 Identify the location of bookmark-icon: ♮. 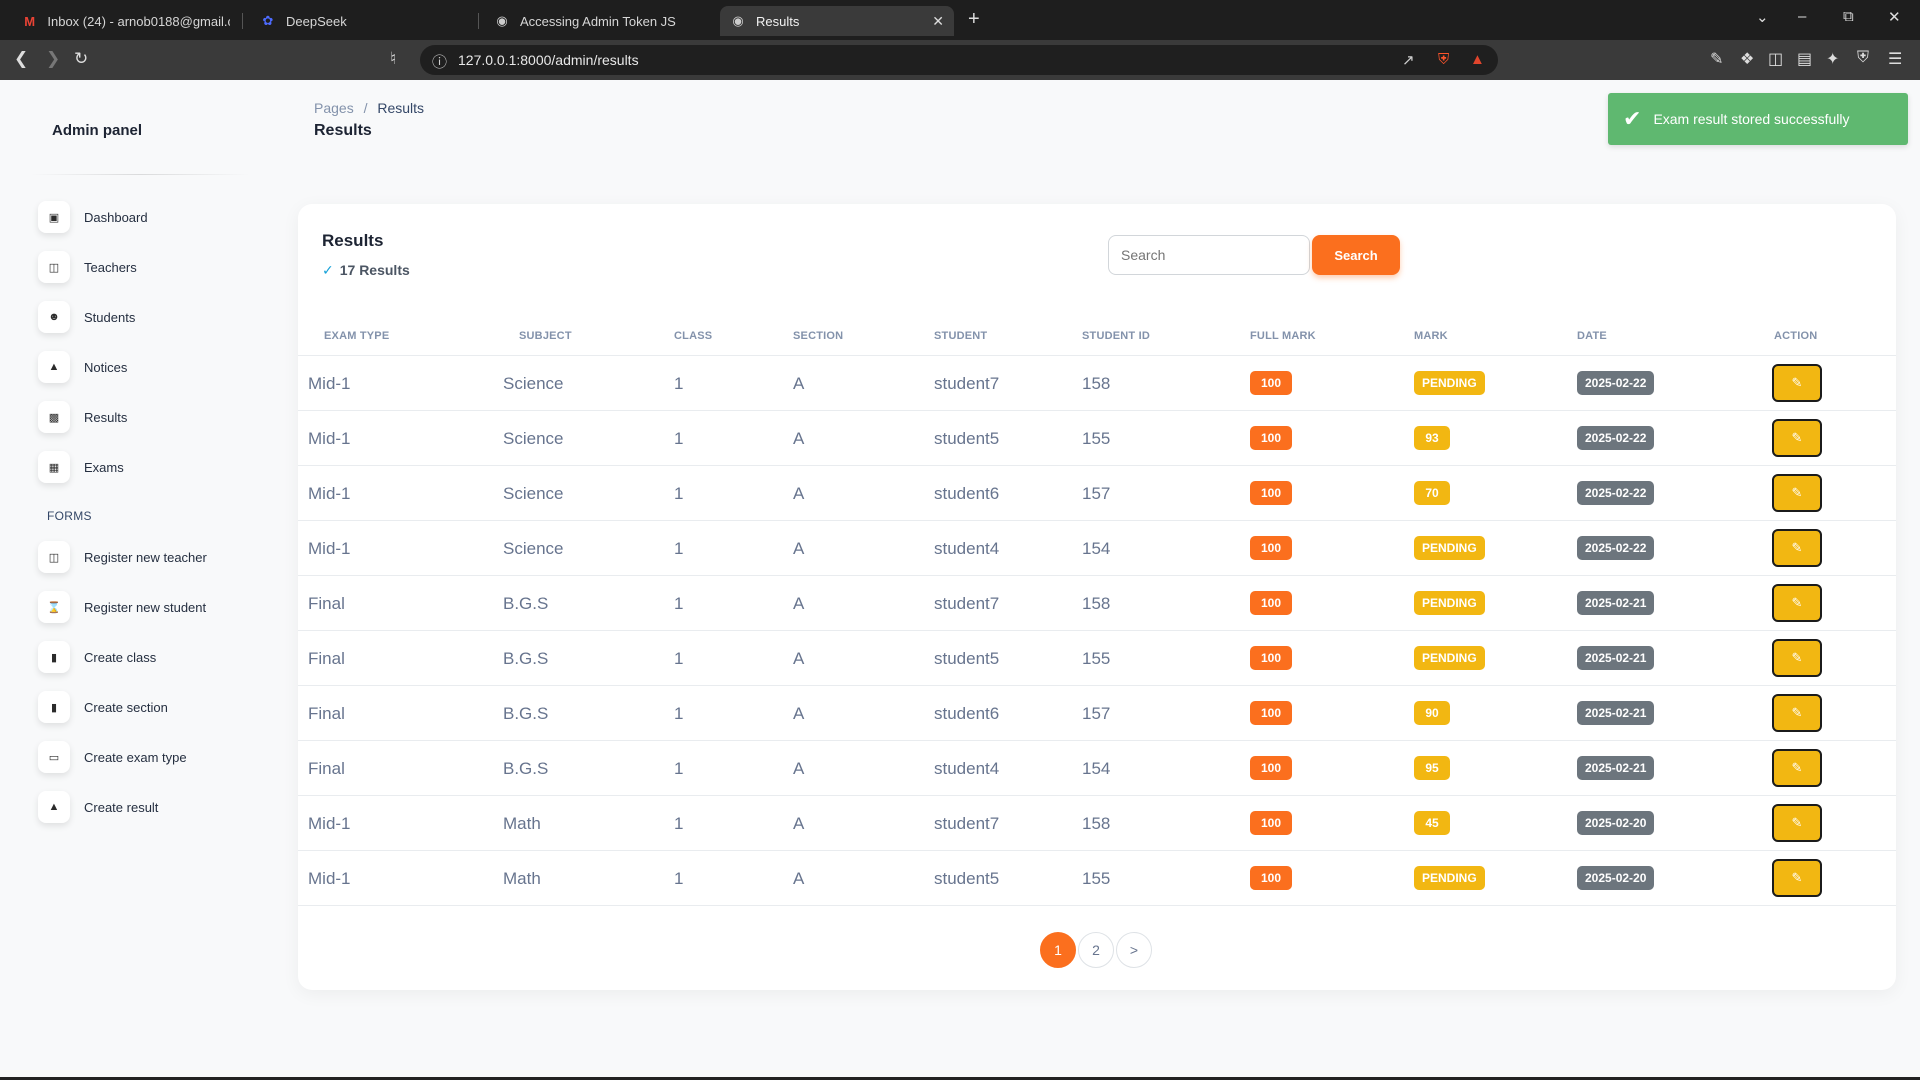
(393, 59).